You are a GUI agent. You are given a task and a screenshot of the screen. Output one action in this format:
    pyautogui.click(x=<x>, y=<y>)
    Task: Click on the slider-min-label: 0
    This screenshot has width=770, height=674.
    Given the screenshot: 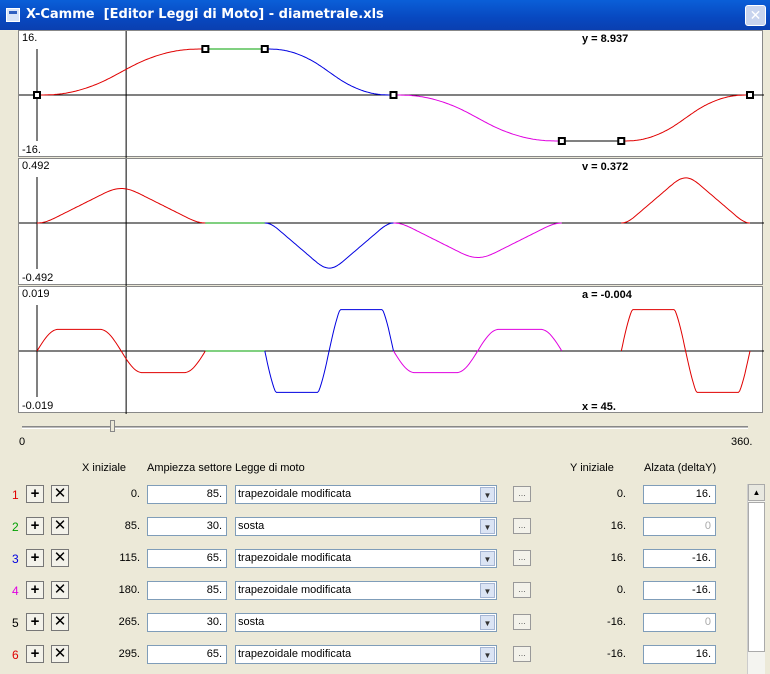 What is the action you would take?
    pyautogui.click(x=22, y=442)
    